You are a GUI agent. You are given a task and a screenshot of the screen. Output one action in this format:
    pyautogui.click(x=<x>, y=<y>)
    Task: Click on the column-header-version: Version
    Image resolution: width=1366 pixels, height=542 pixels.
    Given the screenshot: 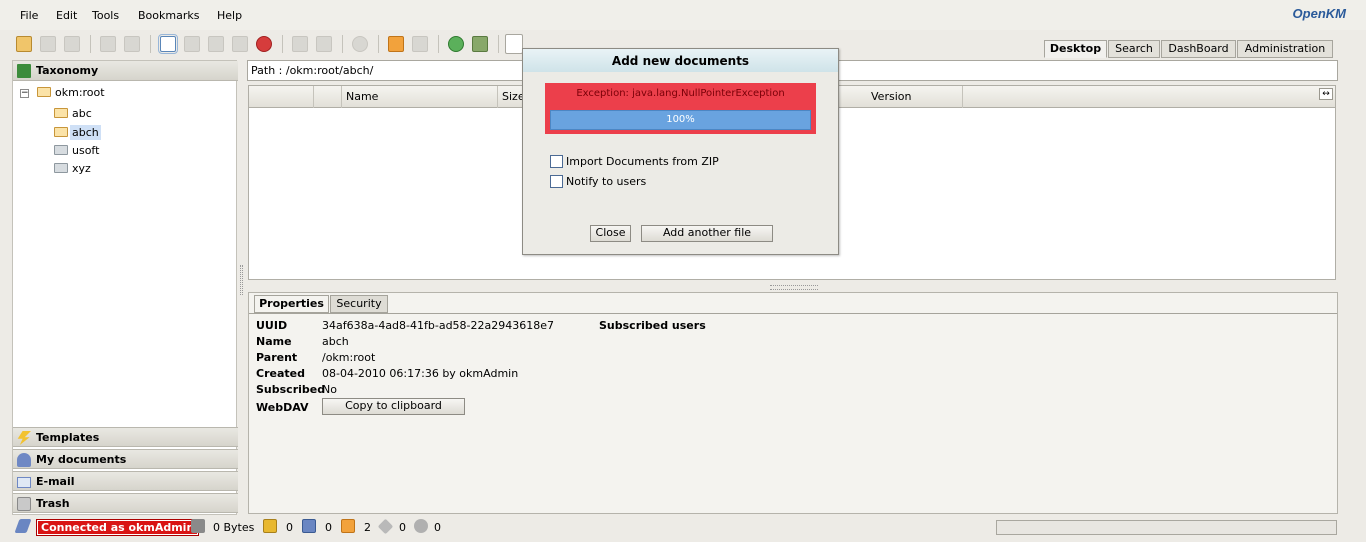 What is the action you would take?
    pyautogui.click(x=915, y=97)
    